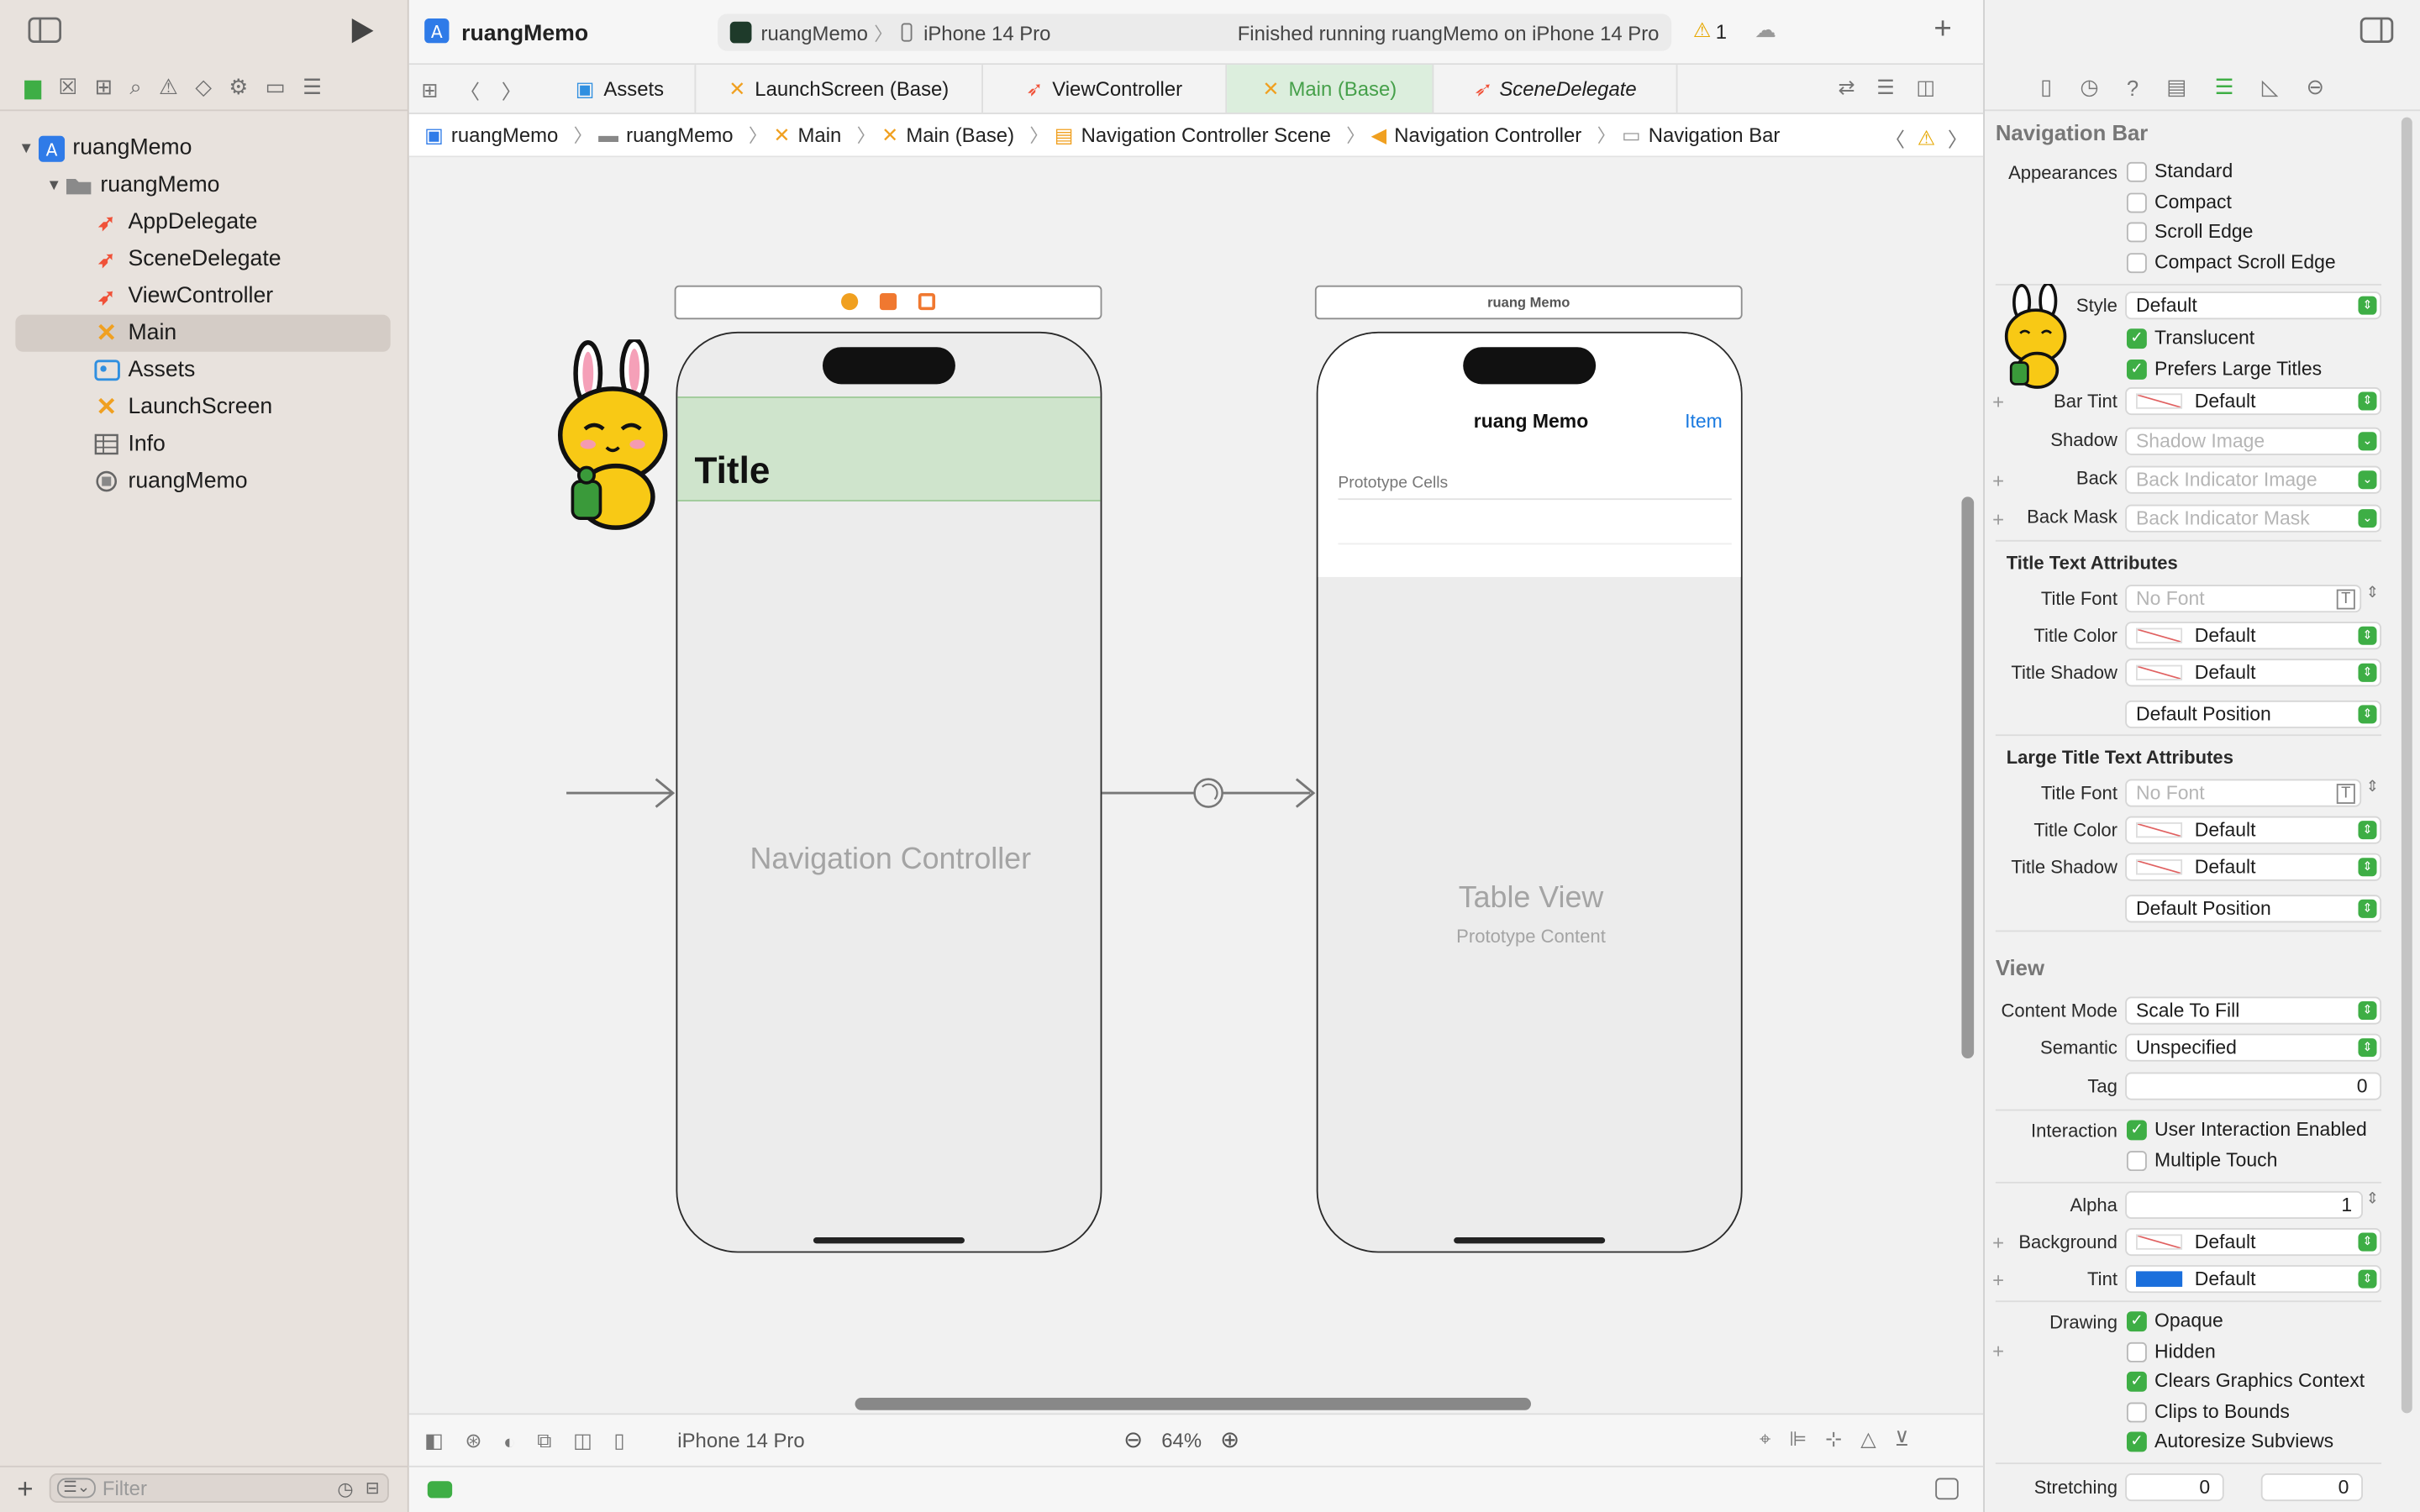  I want to click on toggle-debug-area-icon, so click(1947, 1489).